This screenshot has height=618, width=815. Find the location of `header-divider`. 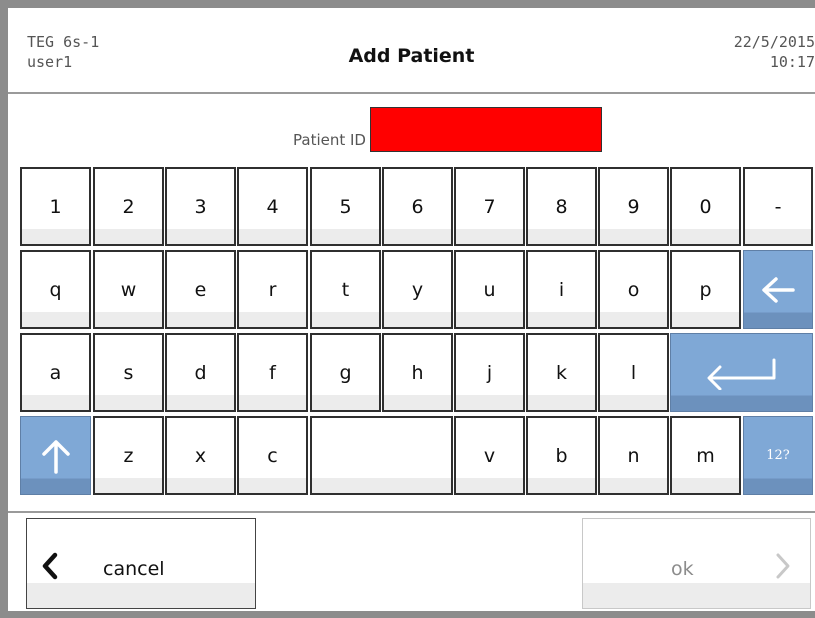

header-divider is located at coordinates (411, 93).